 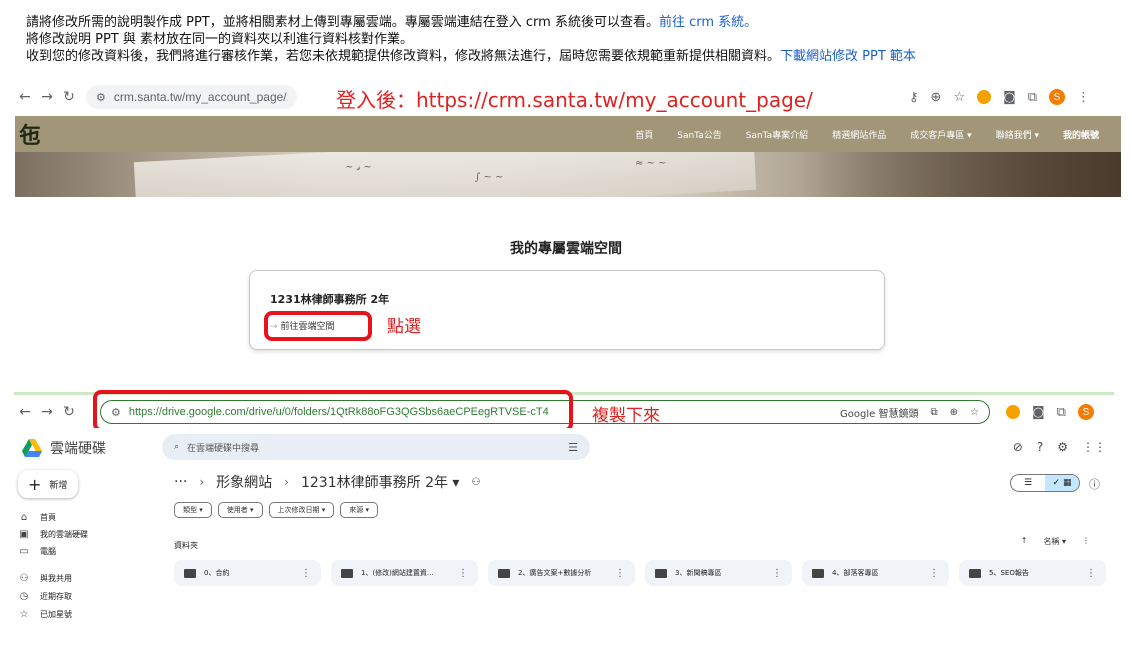 I want to click on sort-controls: ↑ 名稱 ▾ ⋮, so click(x=1055, y=541).